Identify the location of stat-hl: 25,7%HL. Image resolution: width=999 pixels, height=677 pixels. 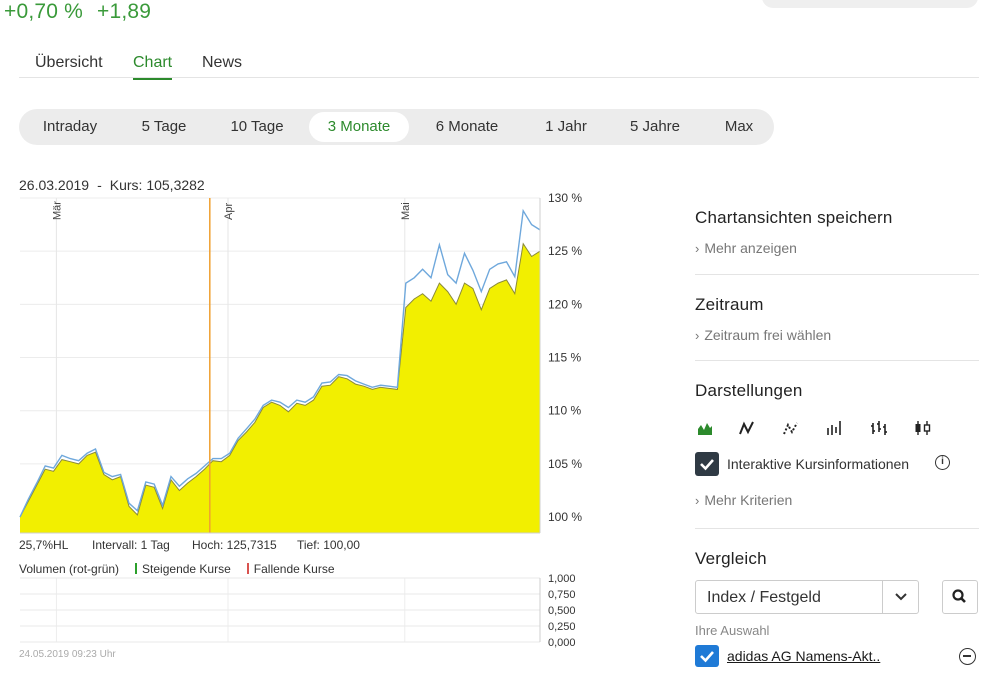
(44, 545).